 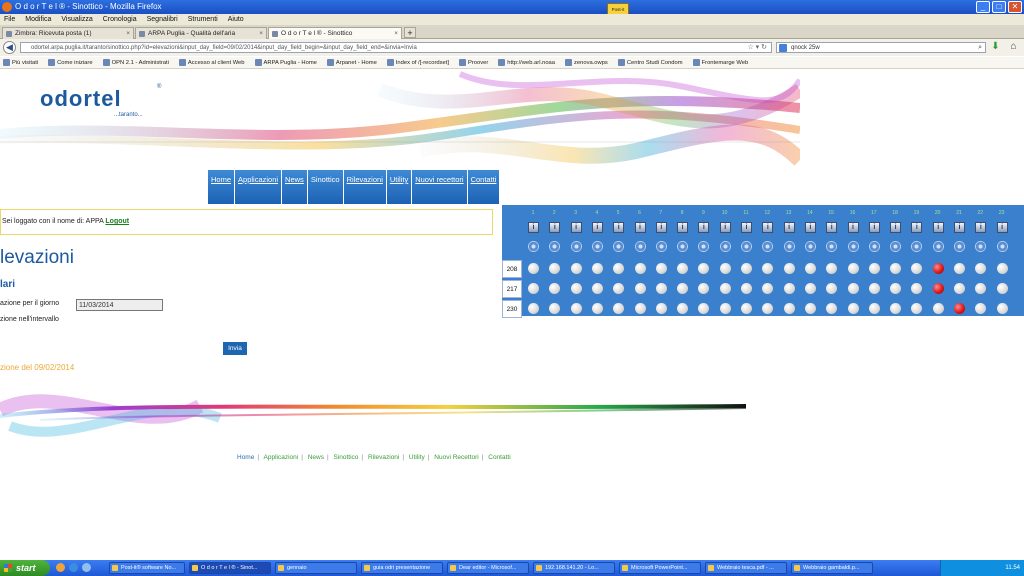 What do you see at coordinates (86, 567) in the screenshot?
I see `desktop-quicklaunch-icon` at bounding box center [86, 567].